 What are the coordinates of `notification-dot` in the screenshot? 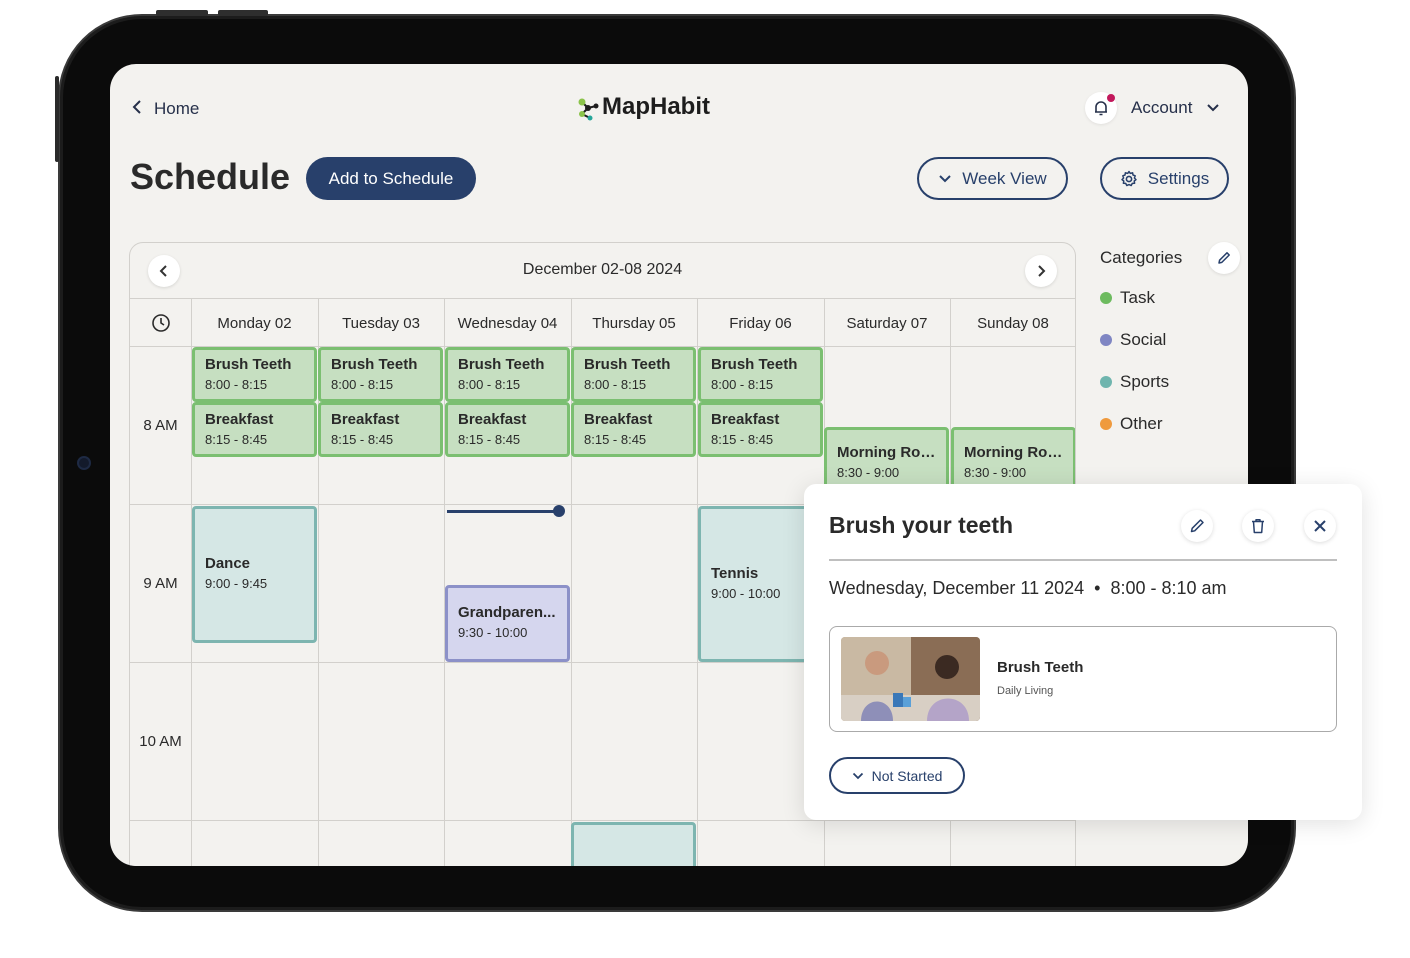 It's located at (1111, 98).